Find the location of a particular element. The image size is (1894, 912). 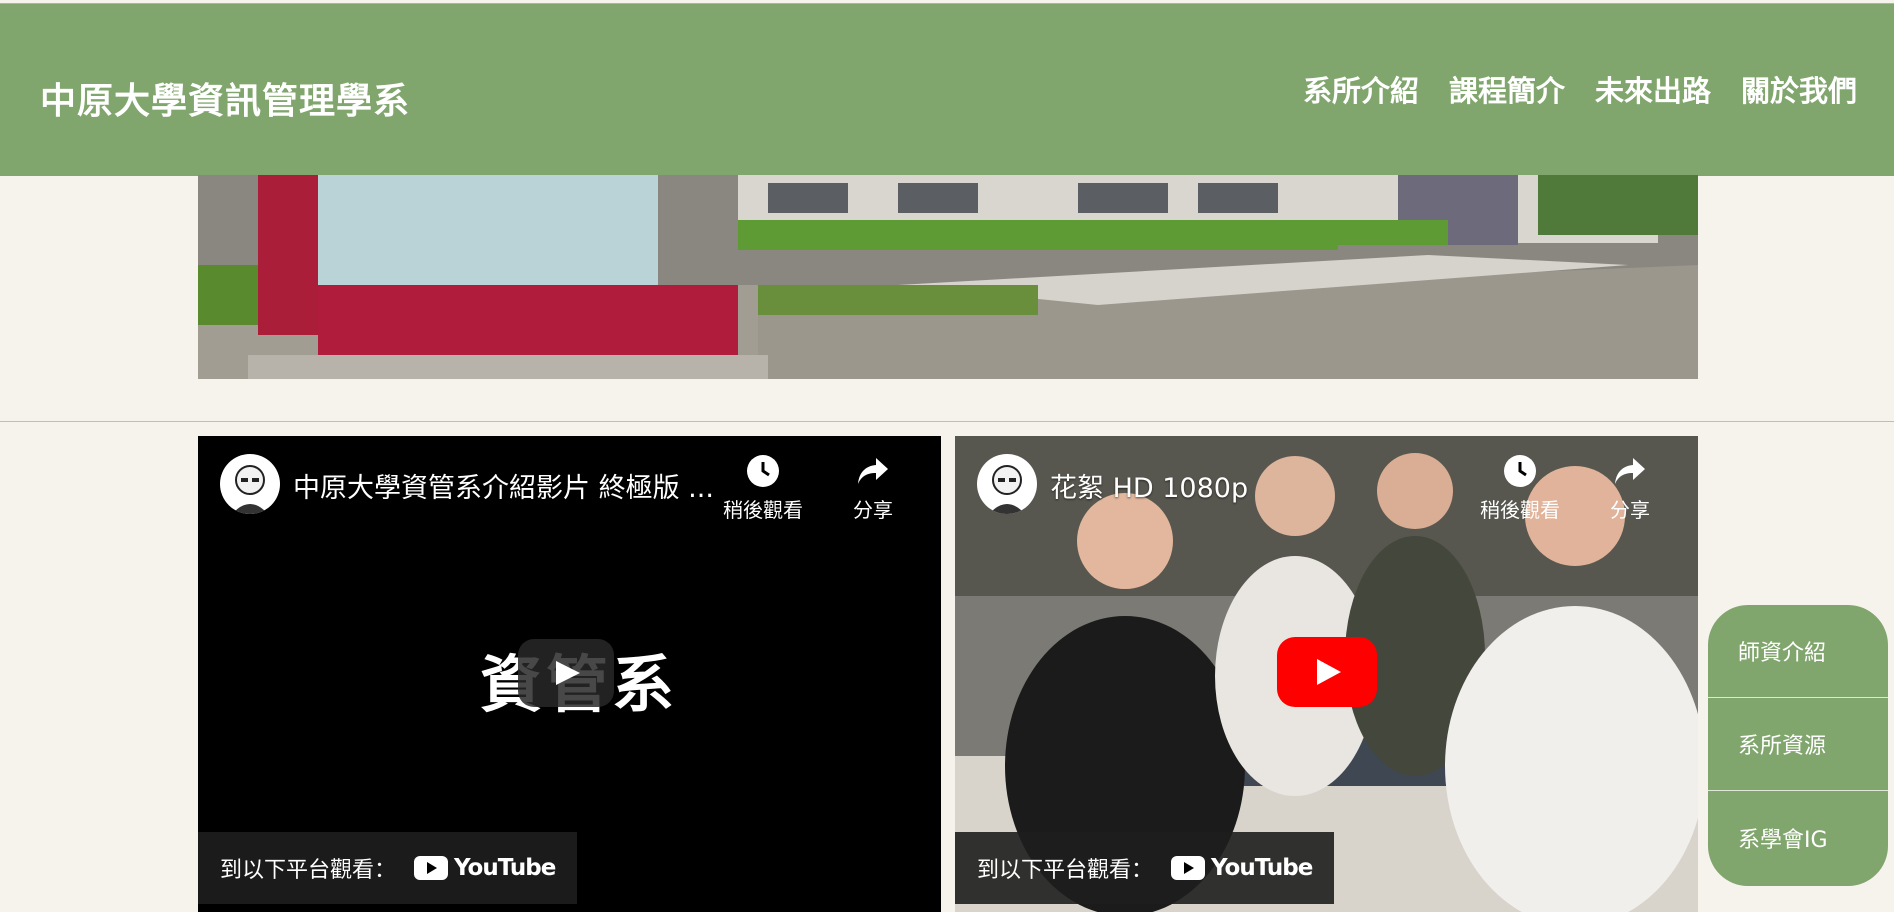

main-nav: 系所介紹 課程簡介 未來出路 關於我們 is located at coordinates (1580, 89).